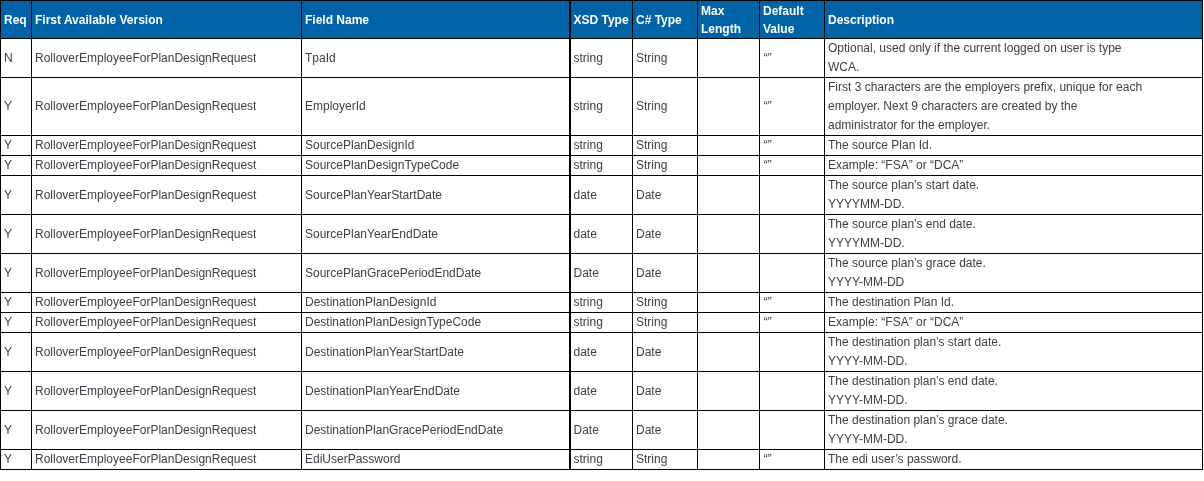 The width and height of the screenshot is (1204, 481). Describe the element at coordinates (166, 19) in the screenshot. I see `column-header: First Available Version` at that location.